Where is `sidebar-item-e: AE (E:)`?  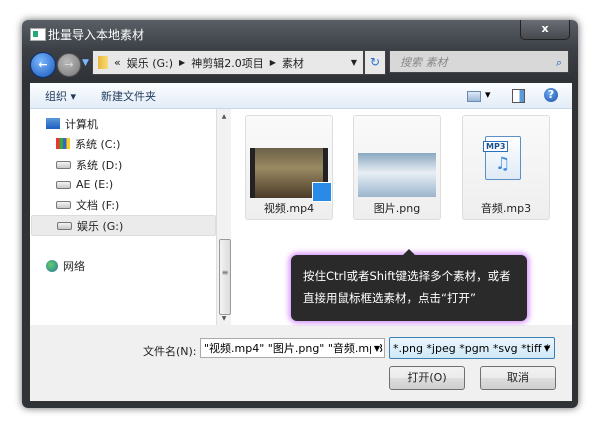
sidebar-item-e: AE (E:) is located at coordinates (148, 184).